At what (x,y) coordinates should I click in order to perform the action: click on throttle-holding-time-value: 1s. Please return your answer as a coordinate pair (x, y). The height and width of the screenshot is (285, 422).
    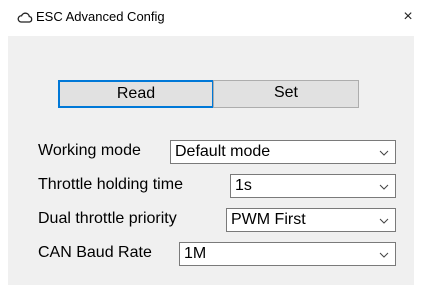
    Looking at the image, I should click on (243, 185).